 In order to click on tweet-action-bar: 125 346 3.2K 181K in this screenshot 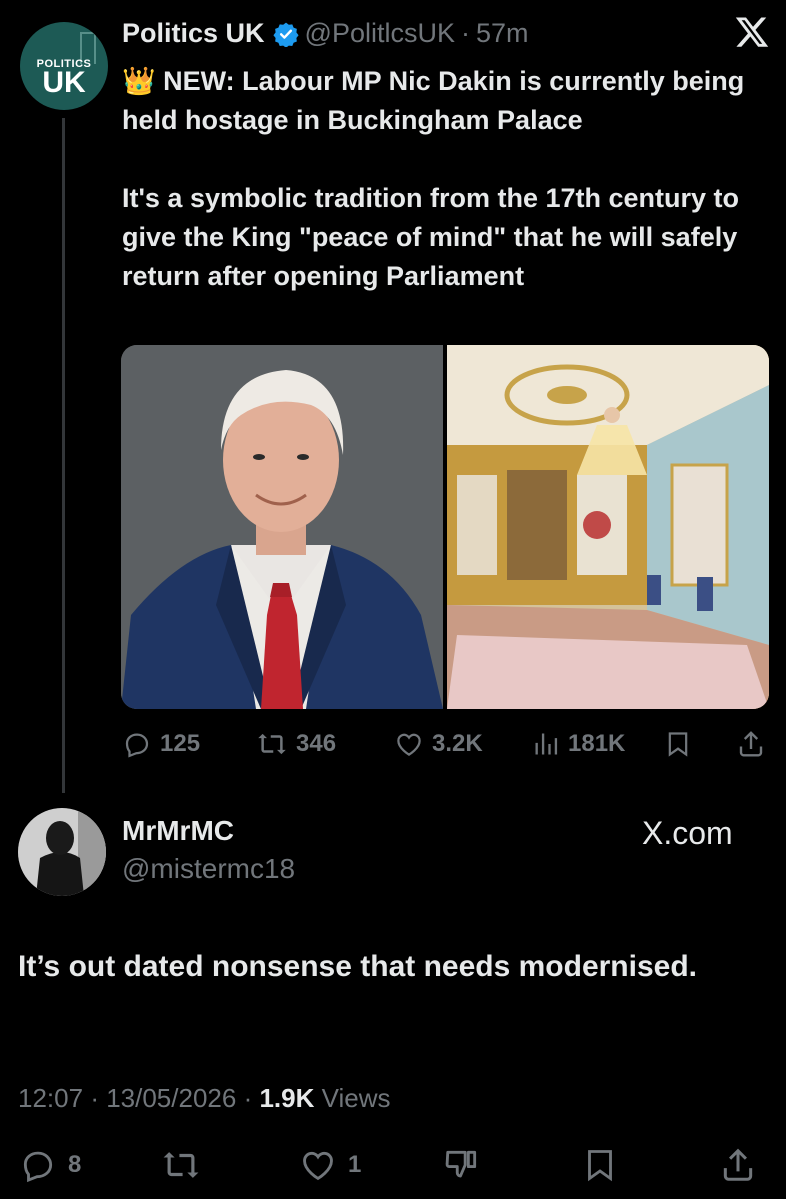, I will do `click(446, 745)`.